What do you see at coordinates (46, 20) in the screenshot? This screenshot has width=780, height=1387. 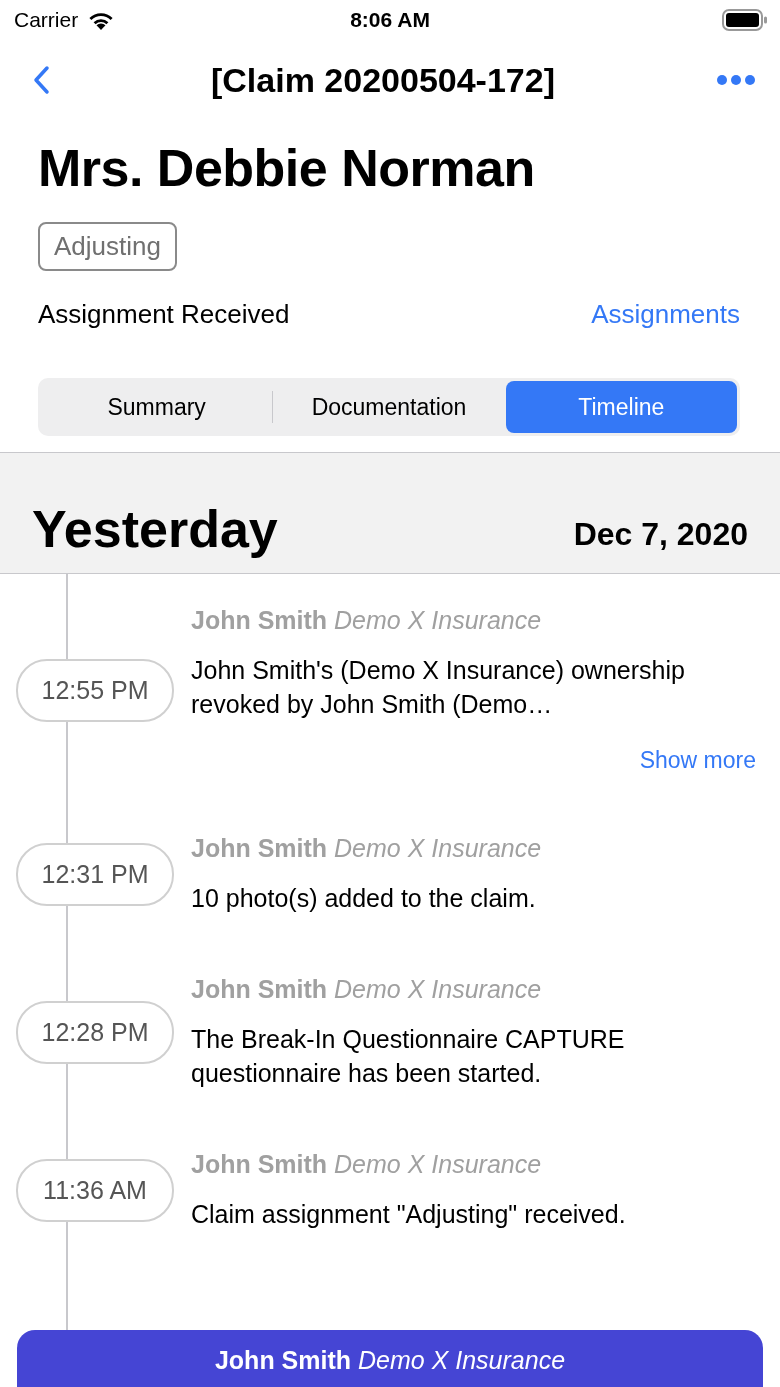 I see `carrier-label: Carrier` at bounding box center [46, 20].